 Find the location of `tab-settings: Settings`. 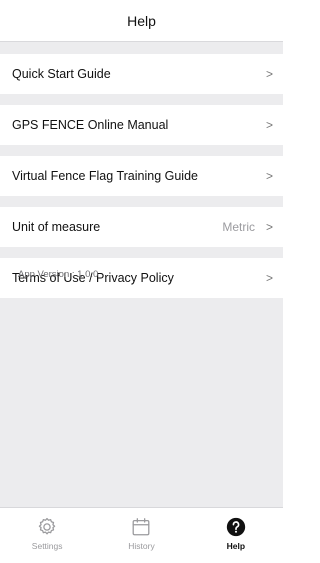

tab-settings: Settings is located at coordinates (47, 535).